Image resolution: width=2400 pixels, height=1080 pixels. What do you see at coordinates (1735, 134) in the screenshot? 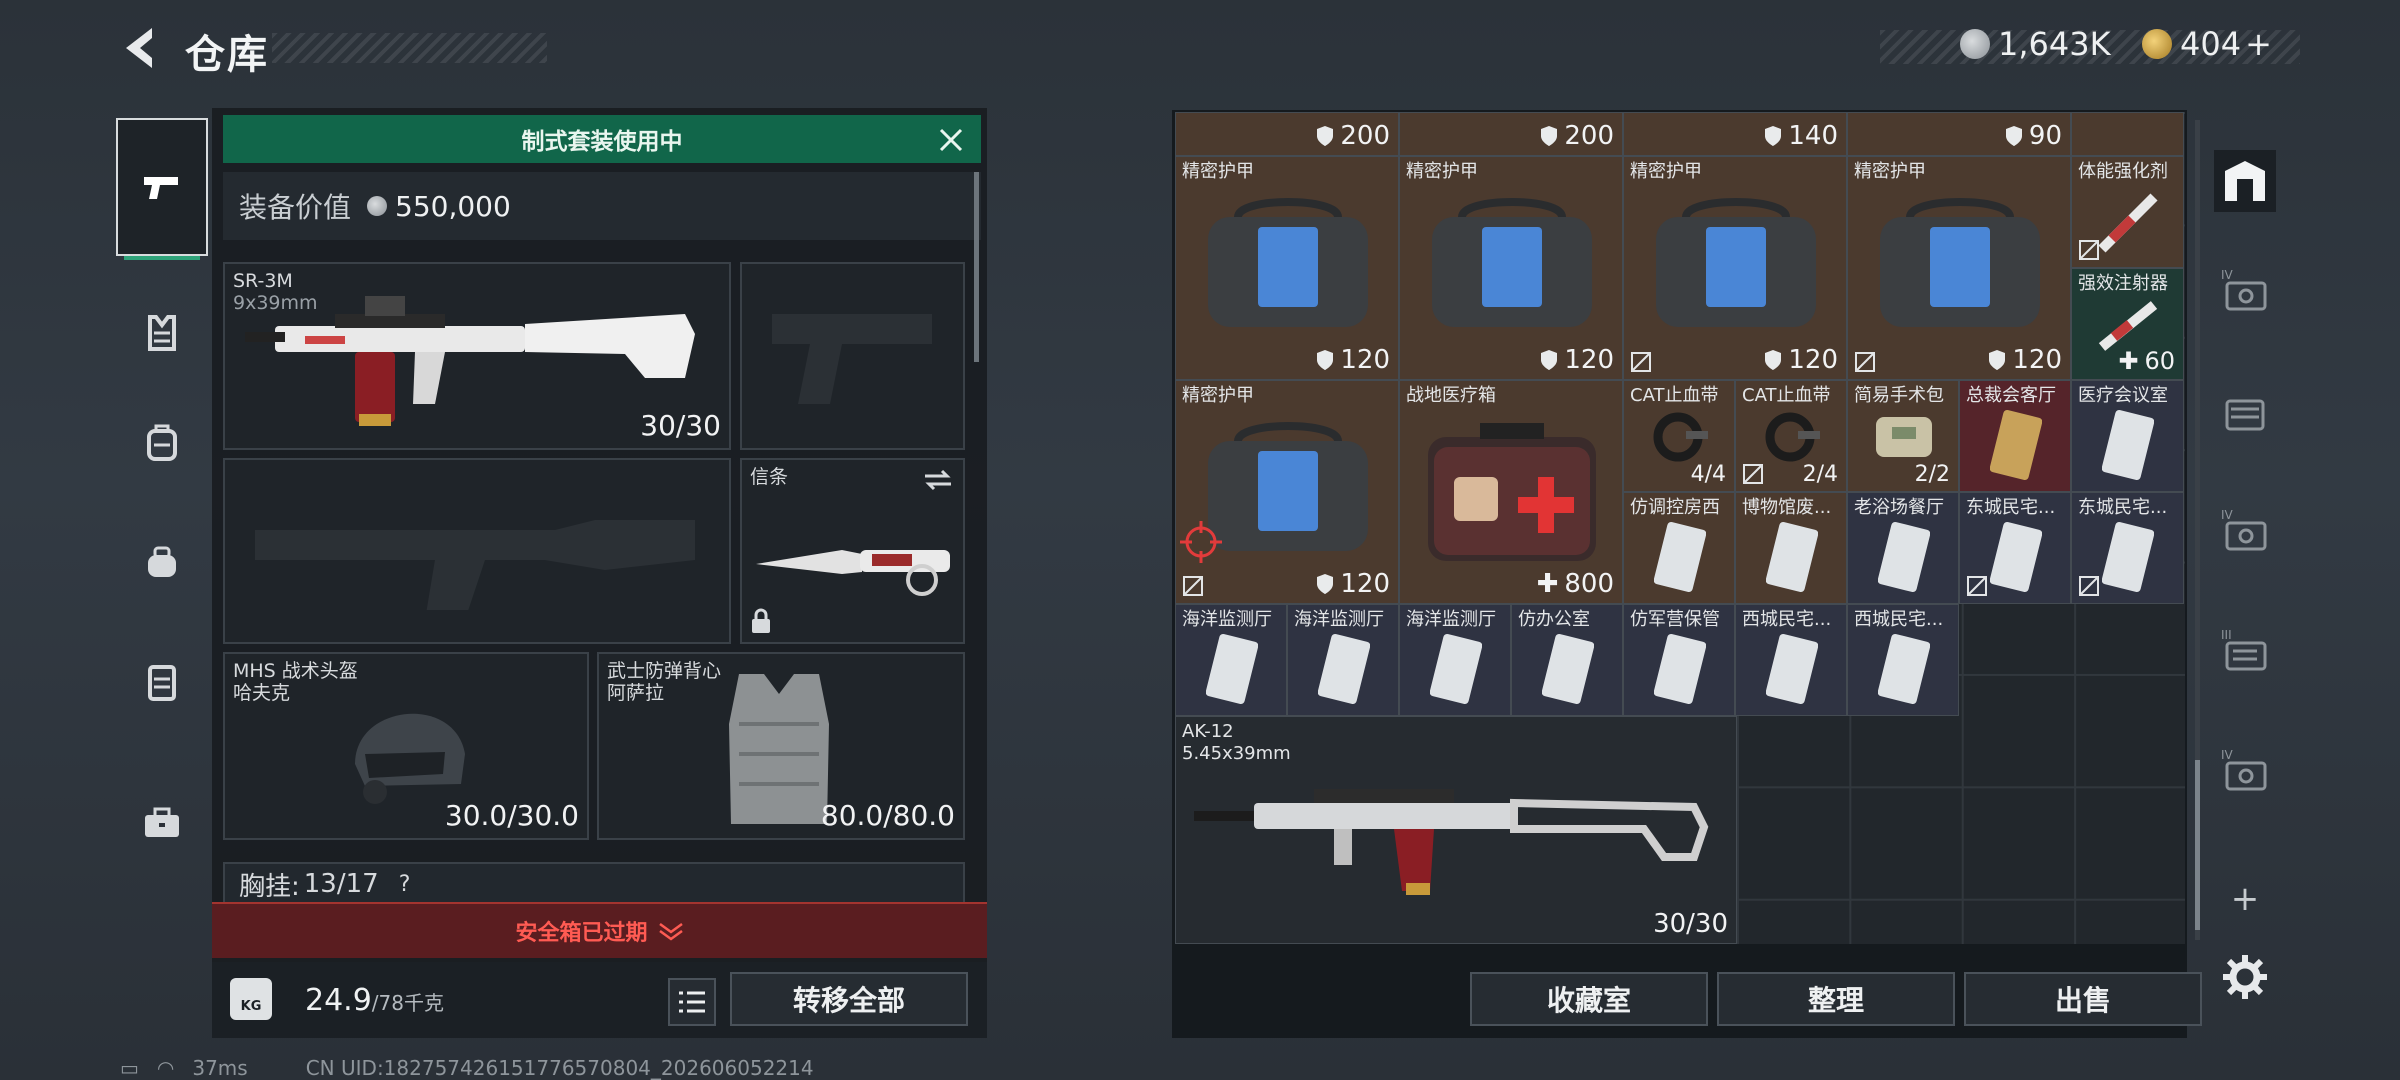
I see `storage-item-top: 140` at bounding box center [1735, 134].